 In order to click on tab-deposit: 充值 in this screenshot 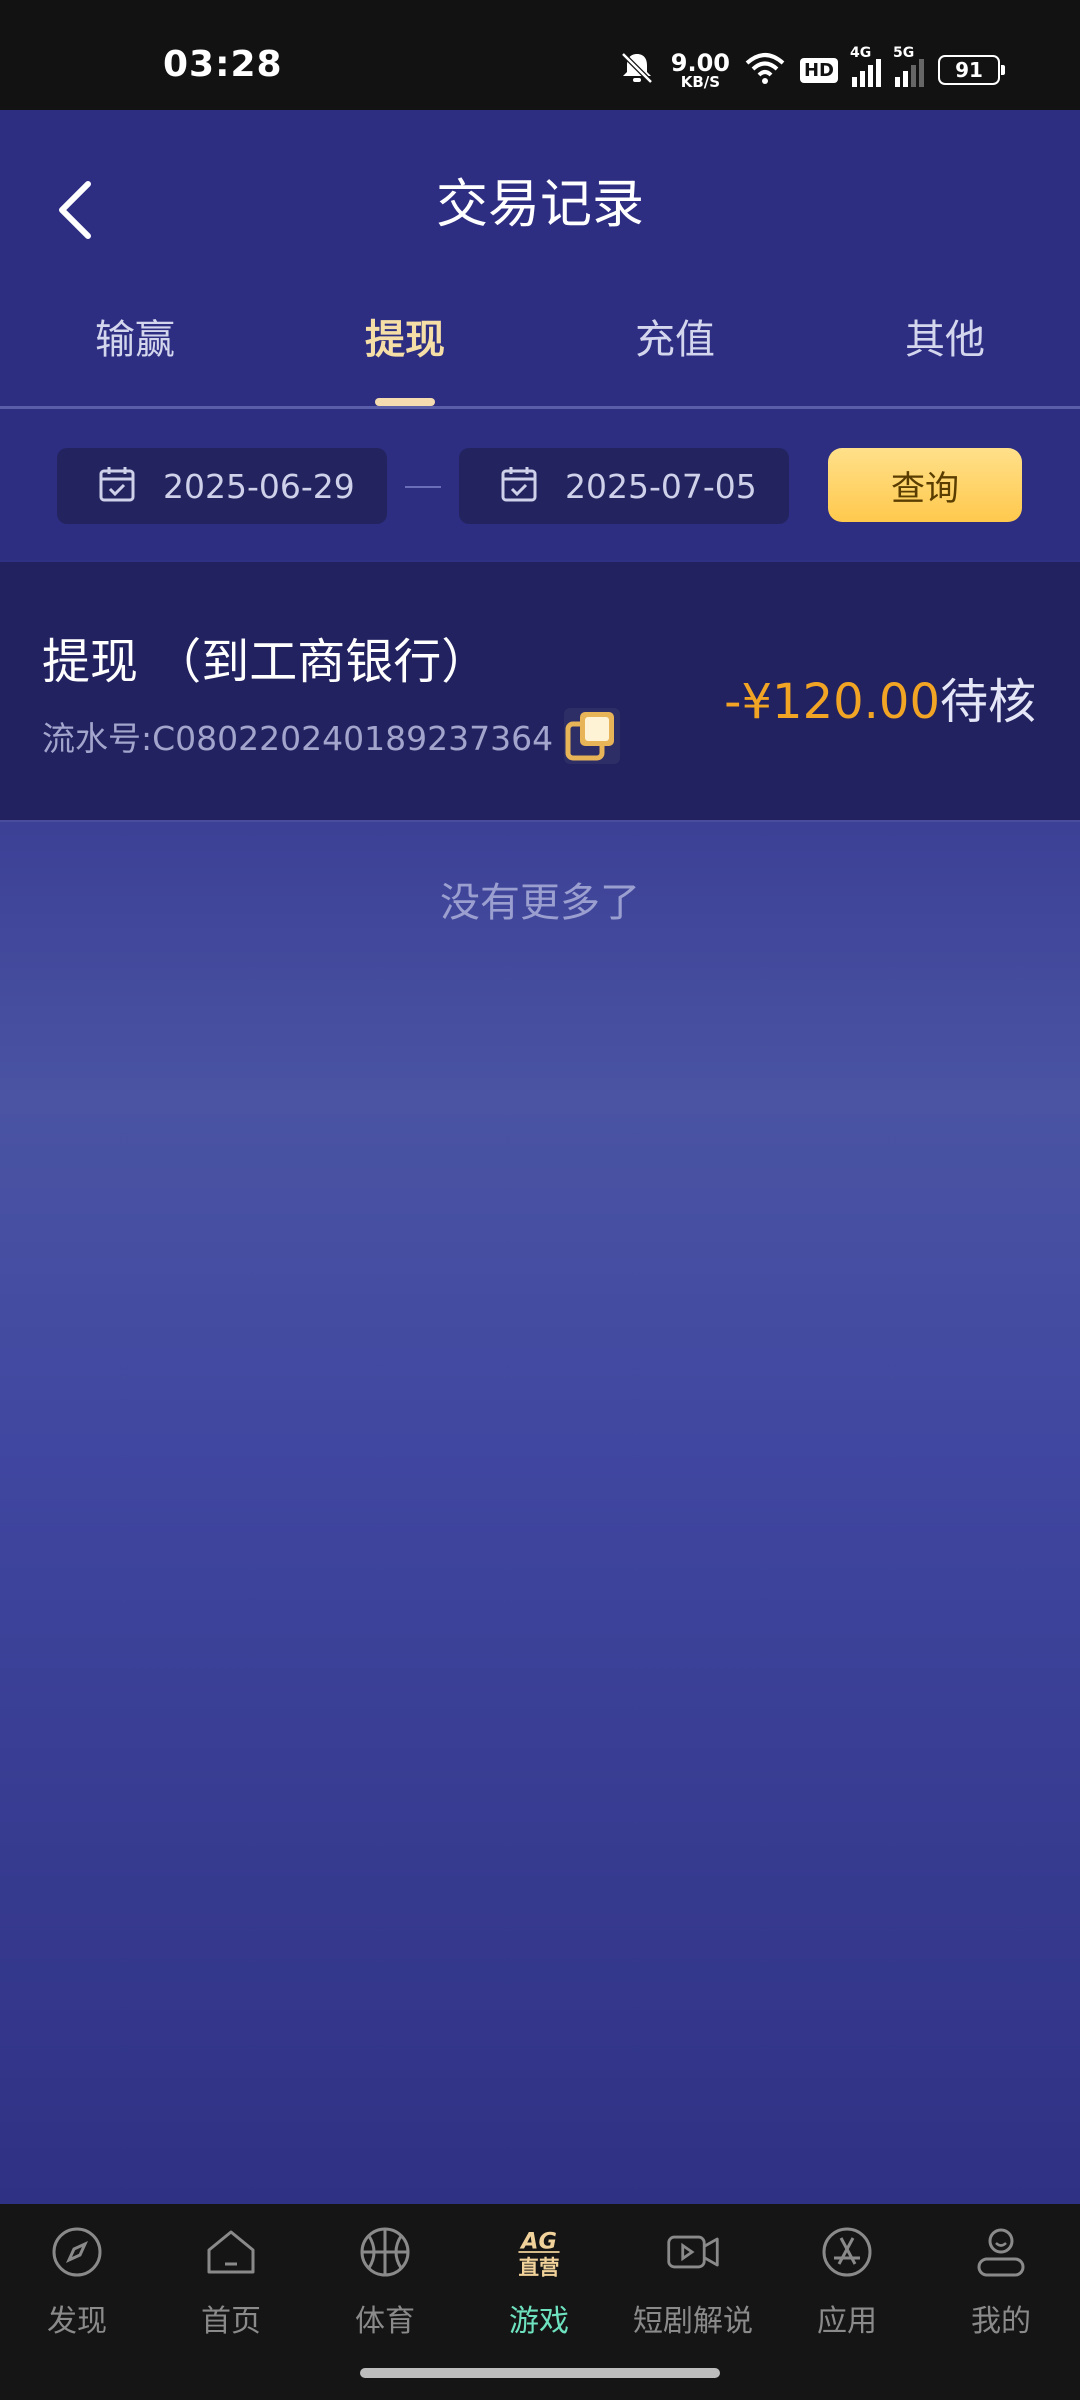, I will do `click(675, 340)`.